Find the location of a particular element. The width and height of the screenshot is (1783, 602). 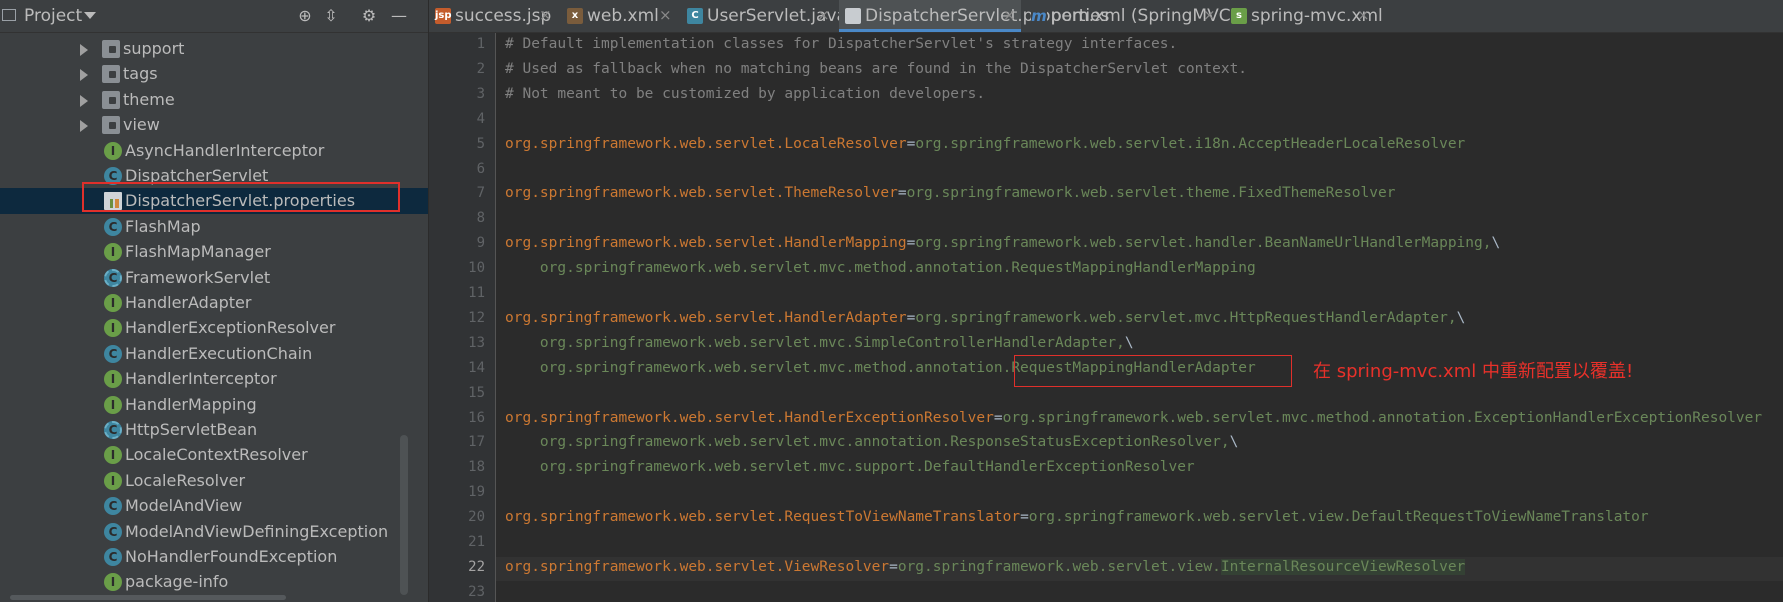

editor-tab: x web.xml × is located at coordinates (619, 16).